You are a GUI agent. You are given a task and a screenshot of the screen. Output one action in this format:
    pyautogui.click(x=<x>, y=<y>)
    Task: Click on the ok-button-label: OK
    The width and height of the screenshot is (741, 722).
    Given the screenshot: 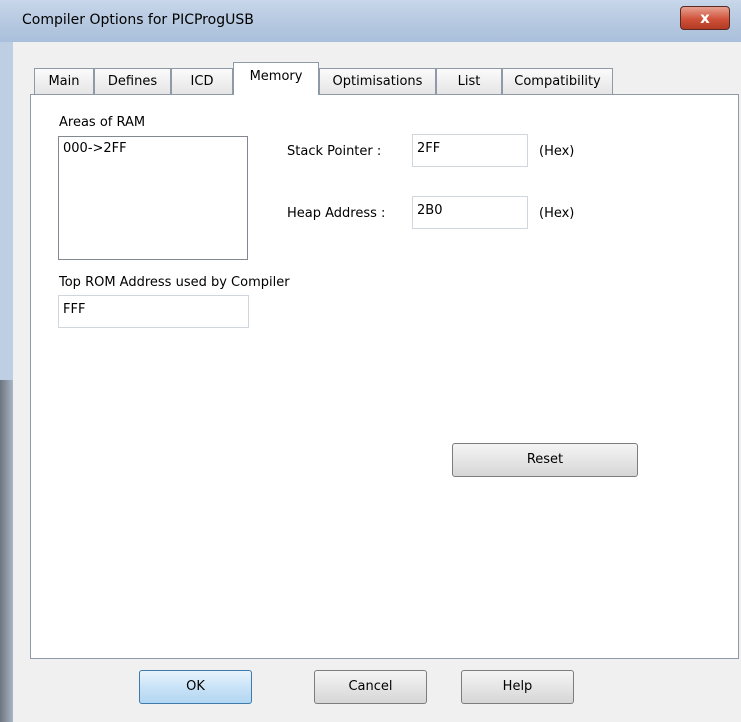 What is the action you would take?
    pyautogui.click(x=195, y=686)
    